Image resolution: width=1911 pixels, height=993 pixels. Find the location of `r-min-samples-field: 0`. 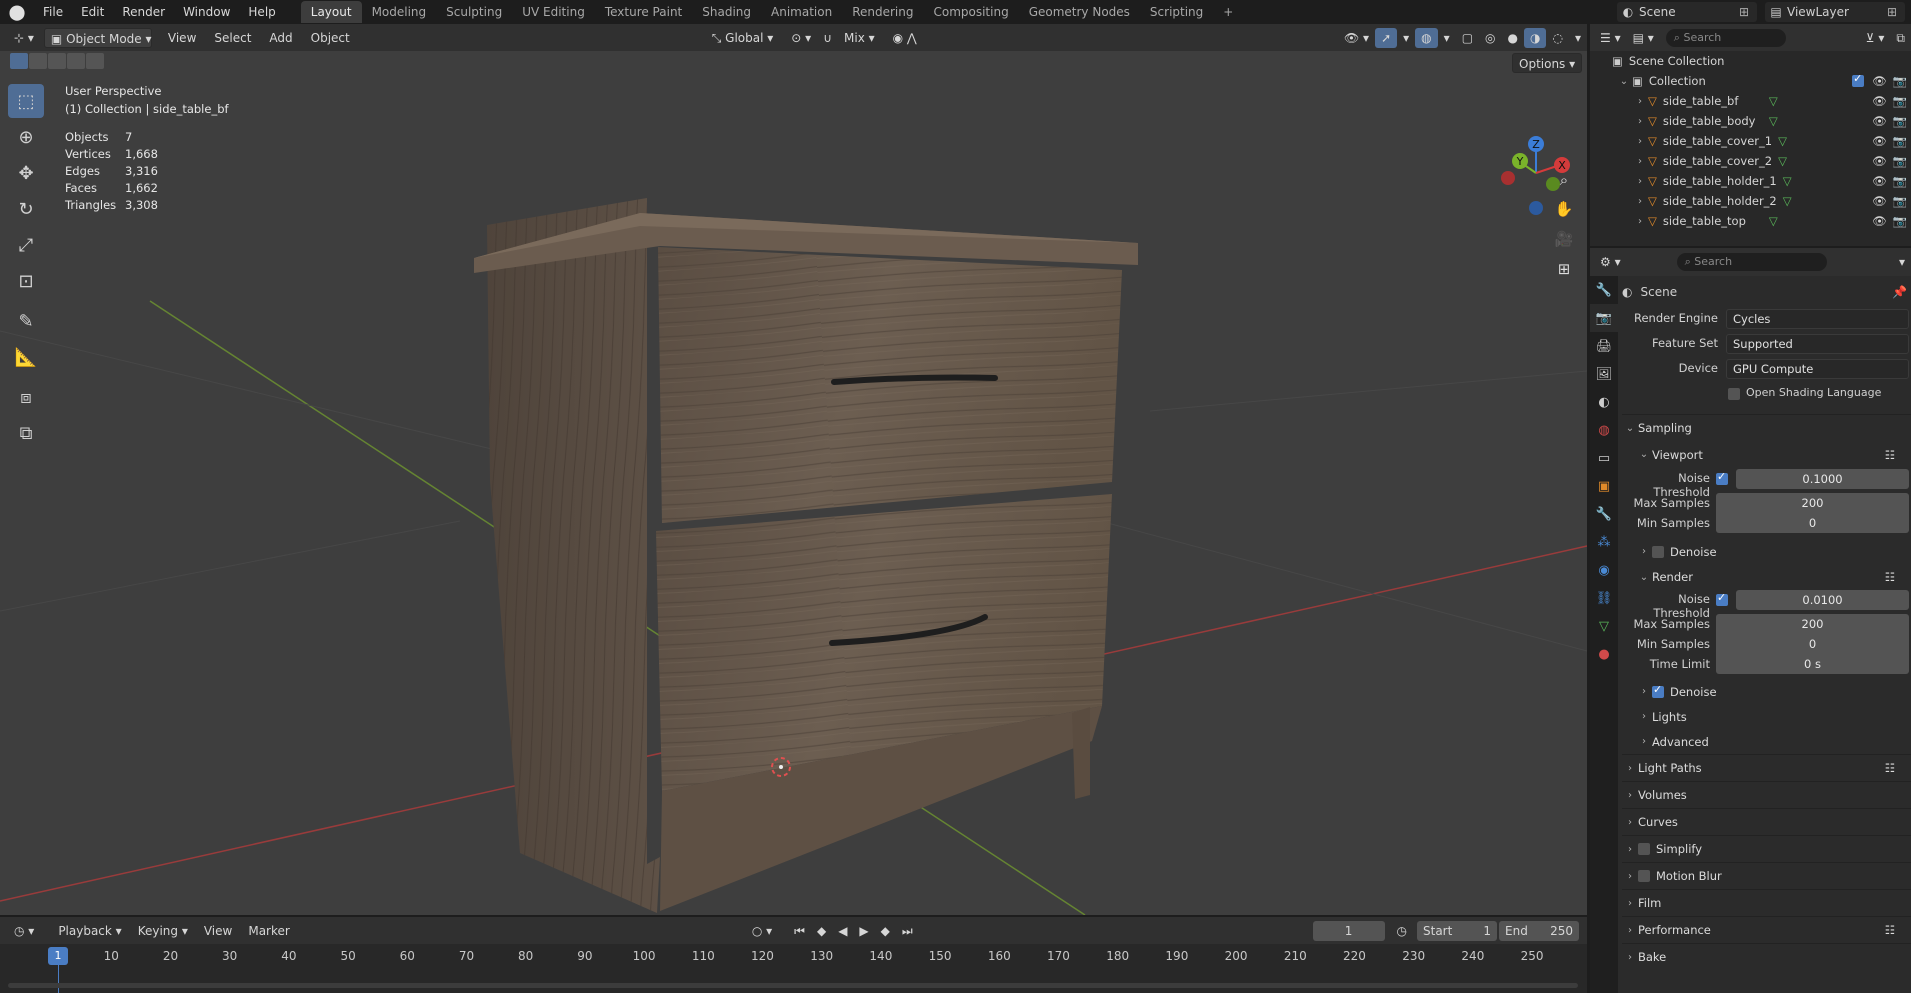

r-min-samples-field: 0 is located at coordinates (1812, 644).